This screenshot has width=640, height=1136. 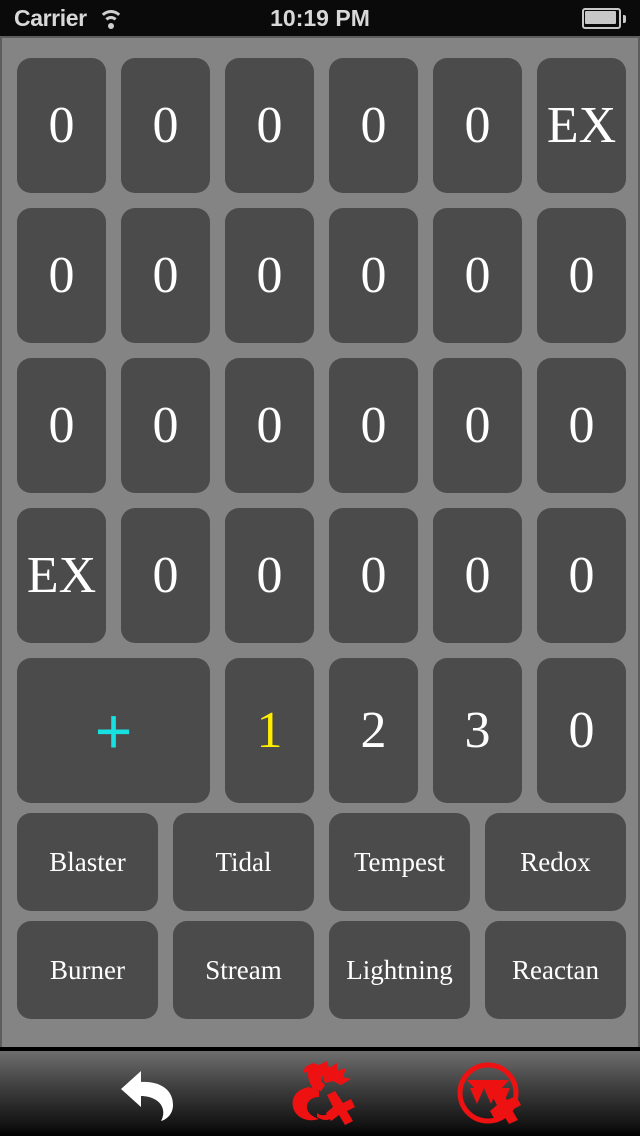 I want to click on undo-button, so click(x=148, y=1093).